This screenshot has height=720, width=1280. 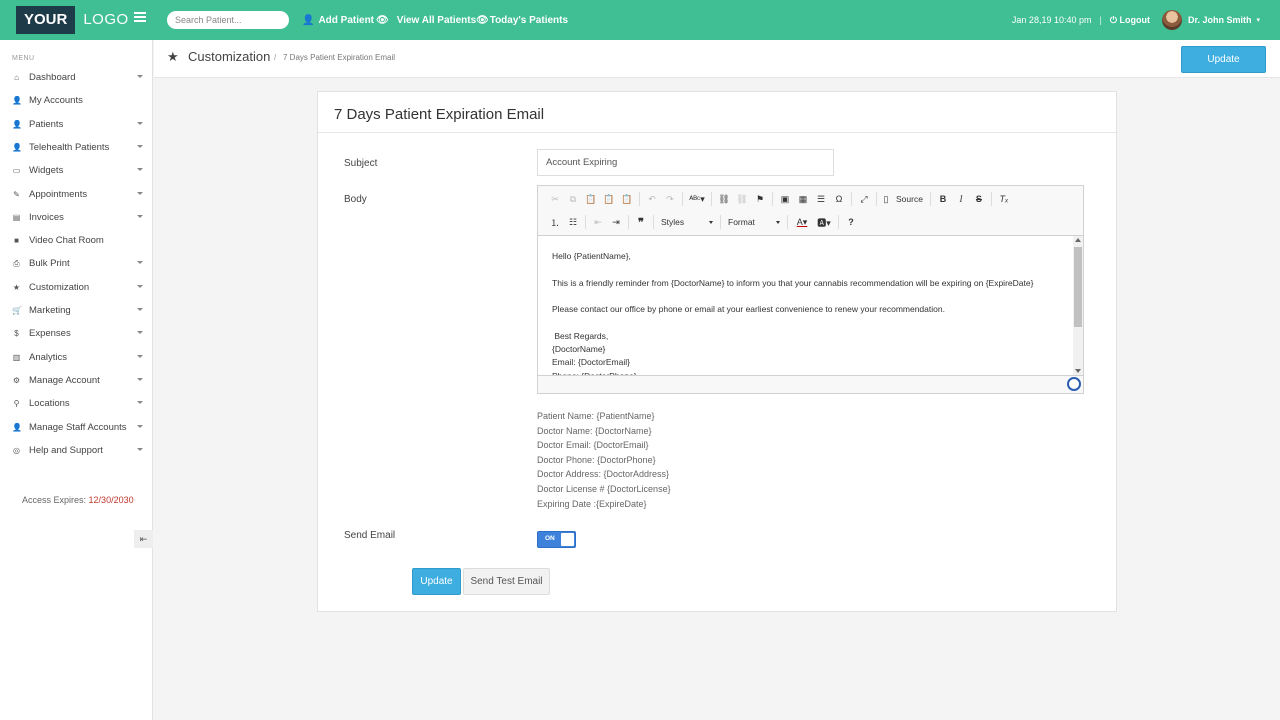 What do you see at coordinates (1078, 240) in the screenshot?
I see `scroll-up-icon` at bounding box center [1078, 240].